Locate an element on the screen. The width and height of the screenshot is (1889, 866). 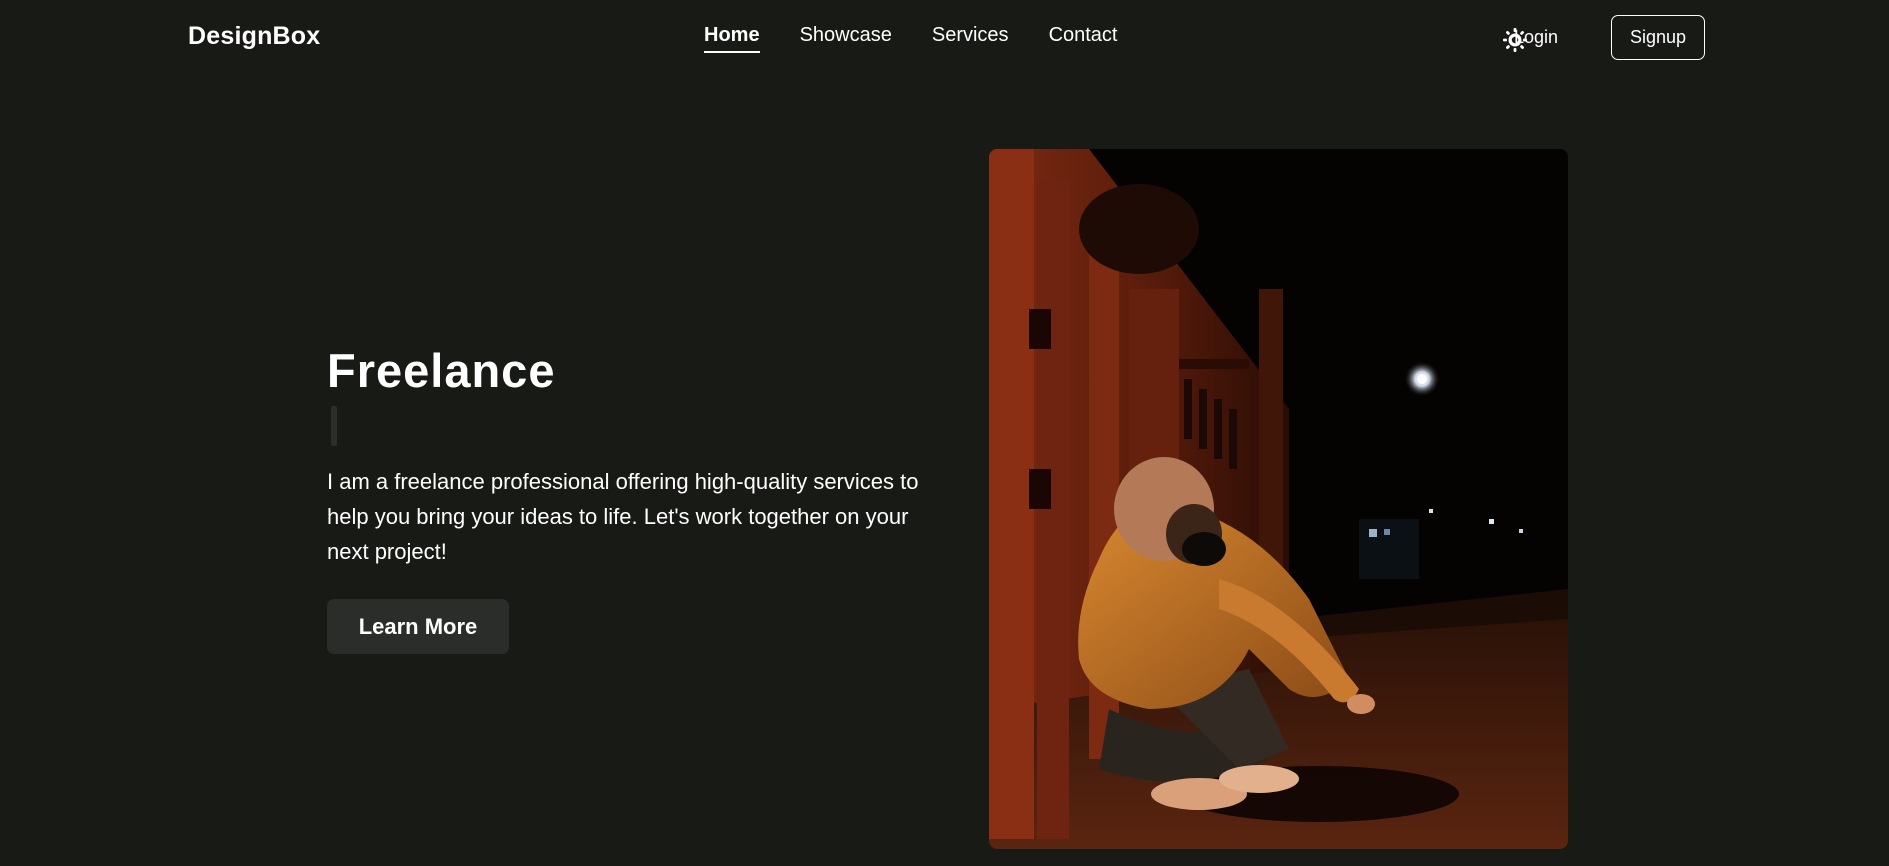
main-nav: Home Showcase Services Contact is located at coordinates (931, 38).